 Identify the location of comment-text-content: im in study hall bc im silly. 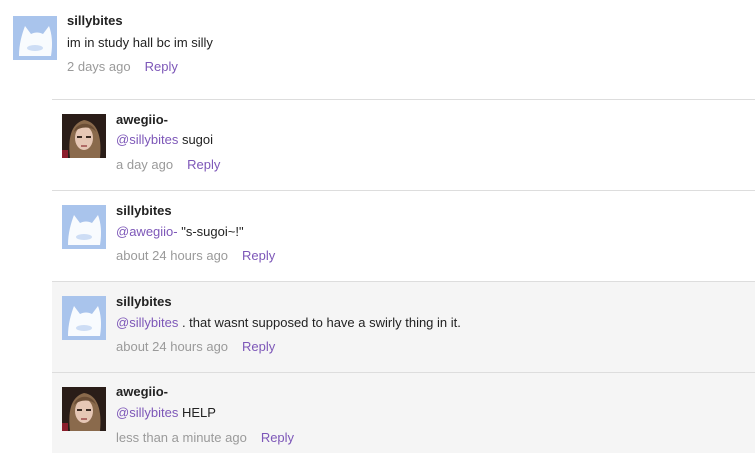
(140, 42).